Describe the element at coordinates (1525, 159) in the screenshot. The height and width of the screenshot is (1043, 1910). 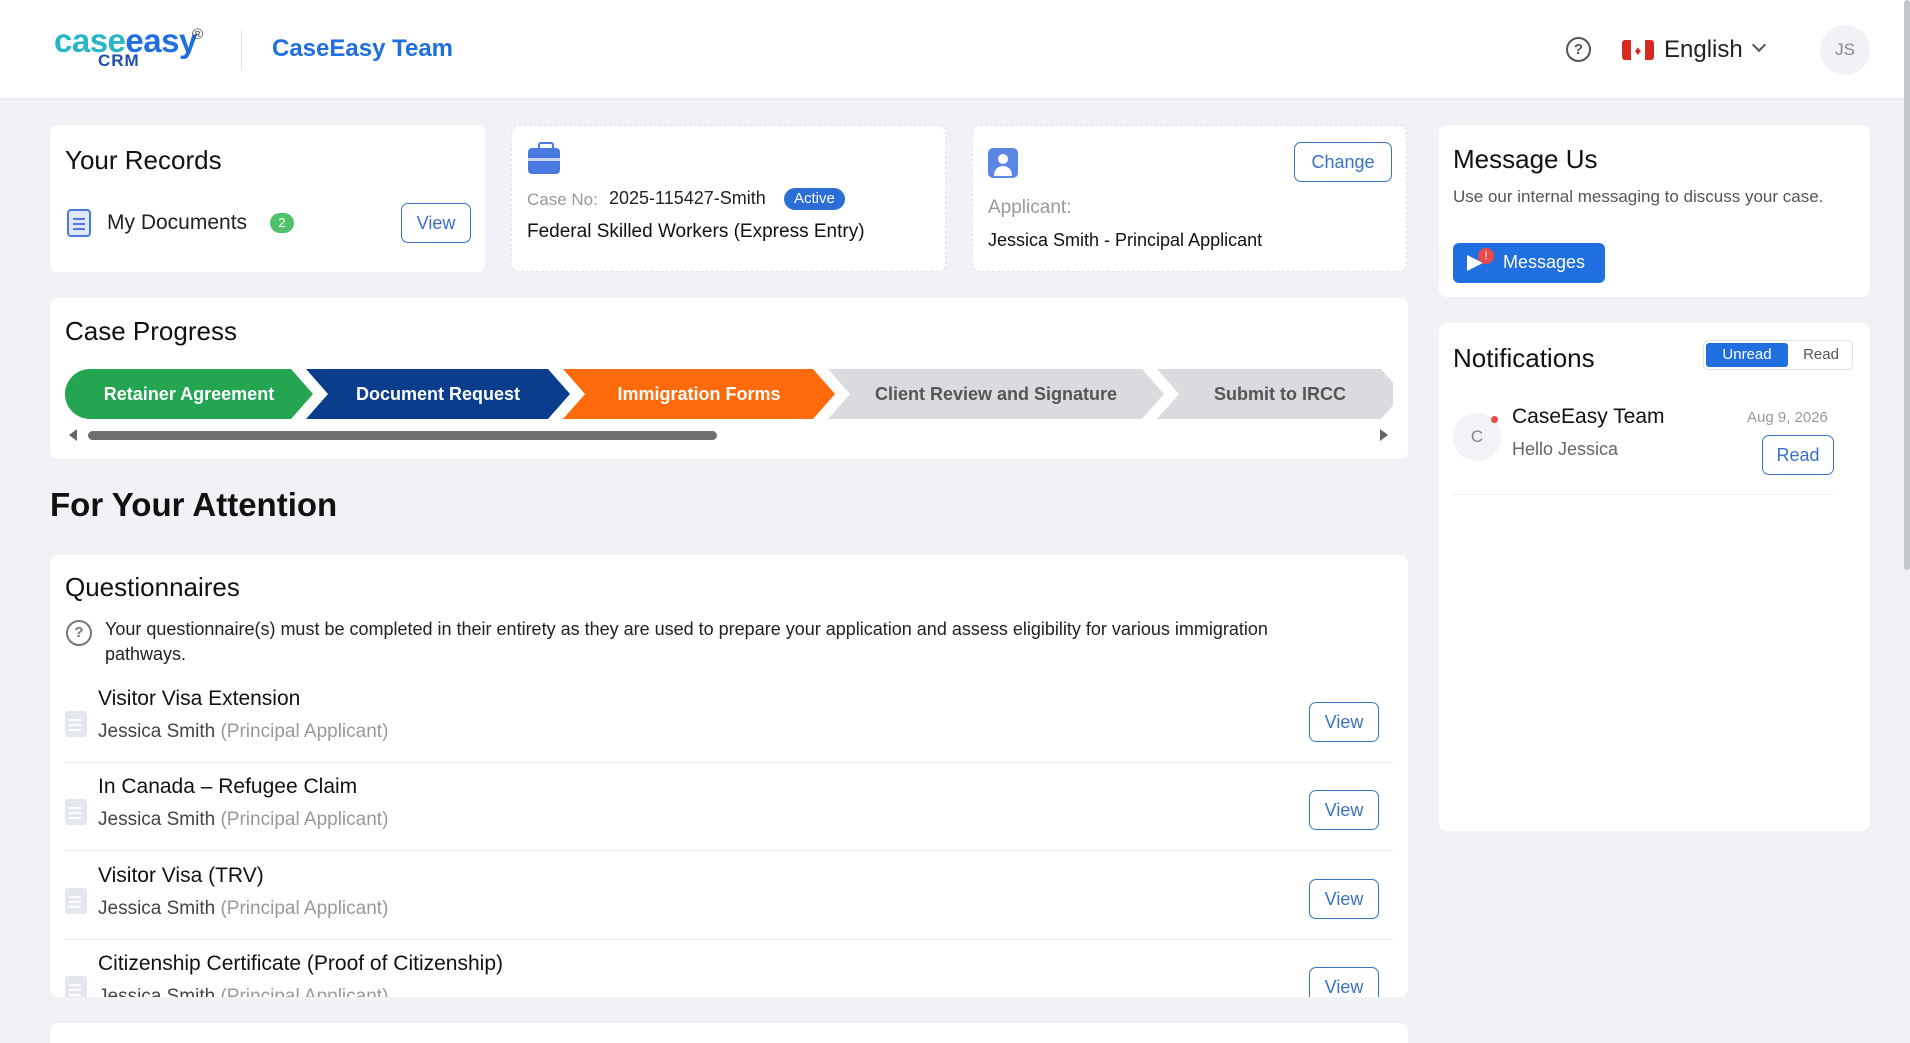
I see `message-us-title: Message Us` at that location.